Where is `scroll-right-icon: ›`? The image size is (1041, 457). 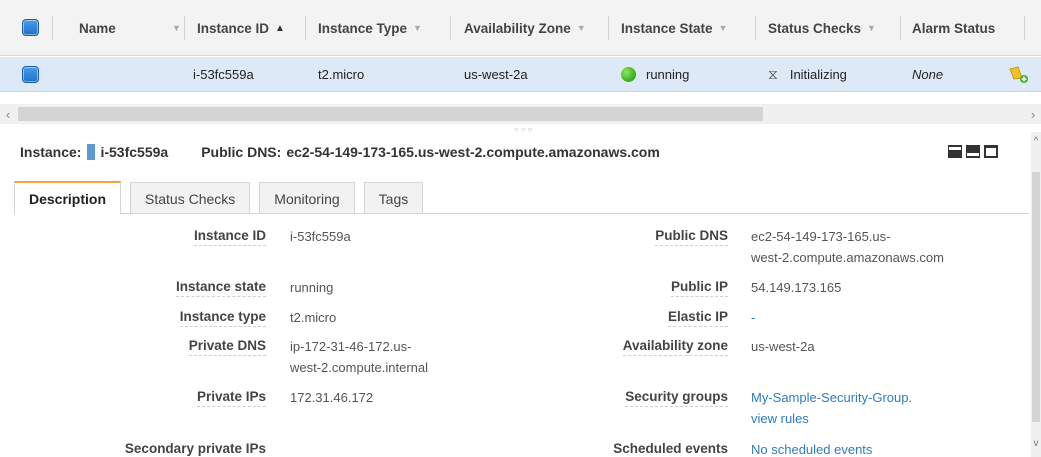 scroll-right-icon: › is located at coordinates (1033, 114).